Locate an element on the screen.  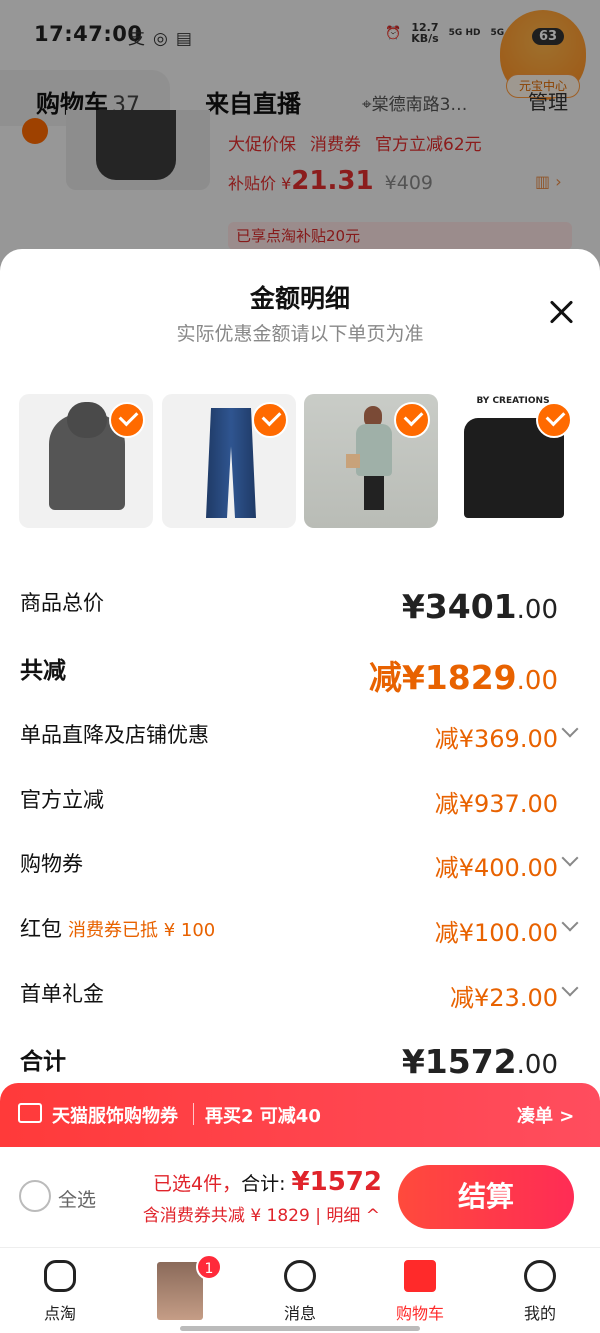
checkout-summary: 已选4件，合计: ¥1572 is located at coordinates (267, 1182).